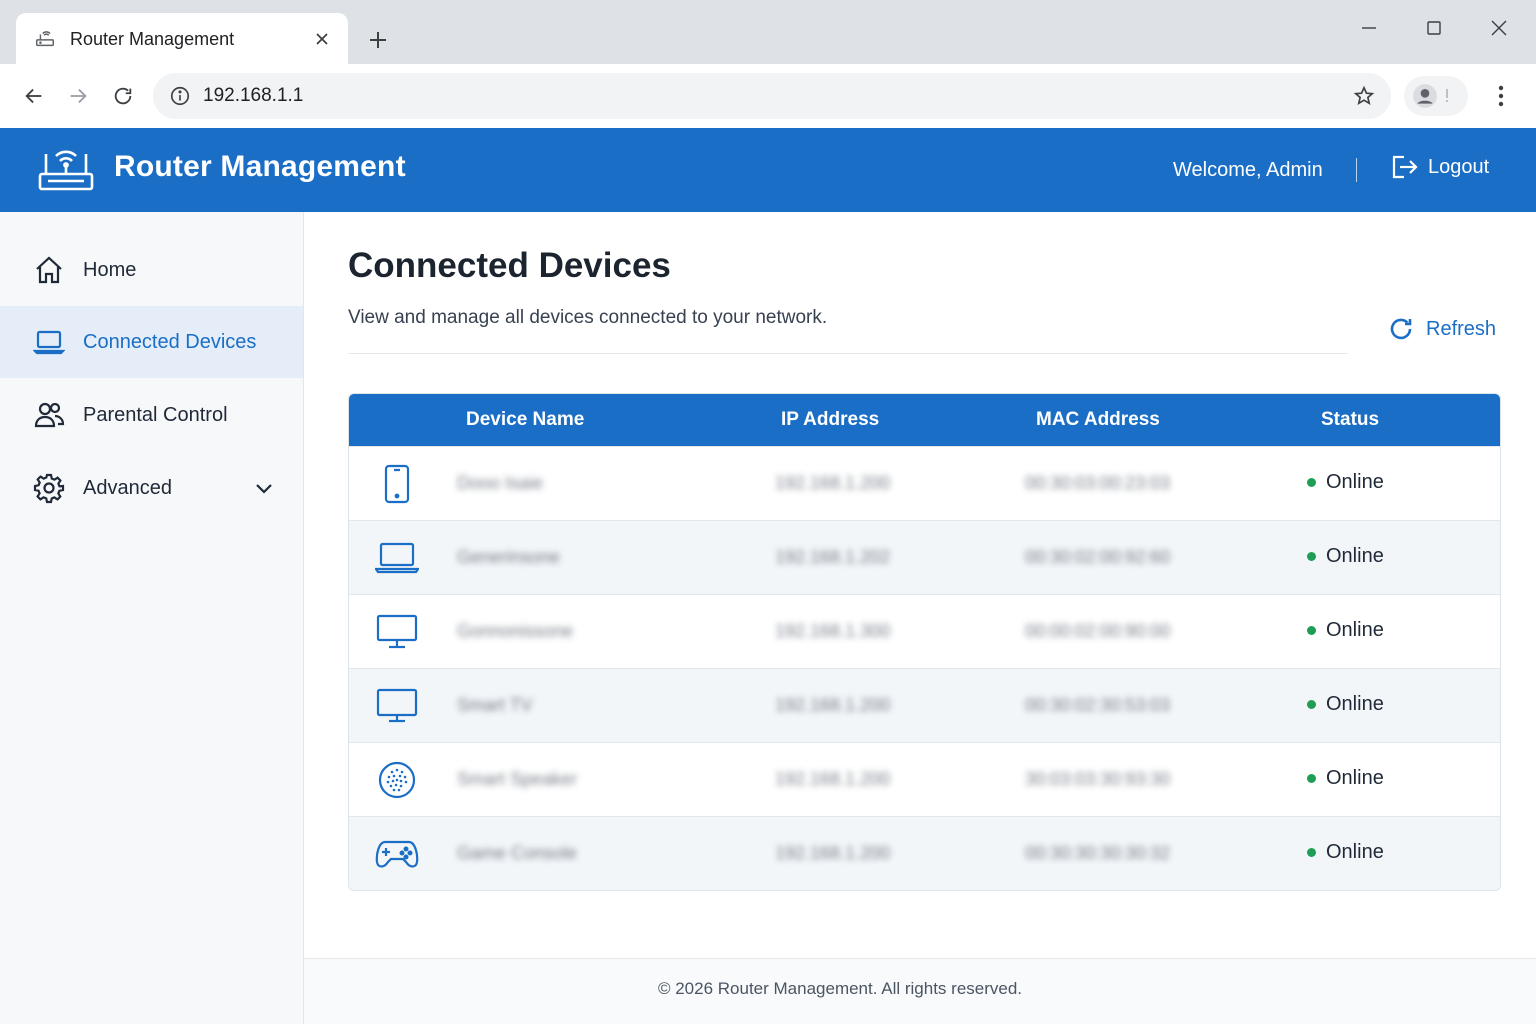 The image size is (1536, 1024). What do you see at coordinates (34, 96) in the screenshot?
I see `back-button` at bounding box center [34, 96].